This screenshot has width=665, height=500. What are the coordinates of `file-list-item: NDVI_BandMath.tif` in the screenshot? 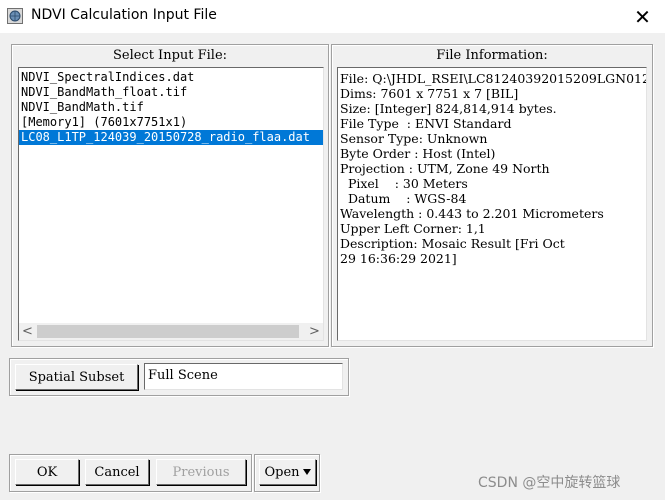 It's located at (171, 107).